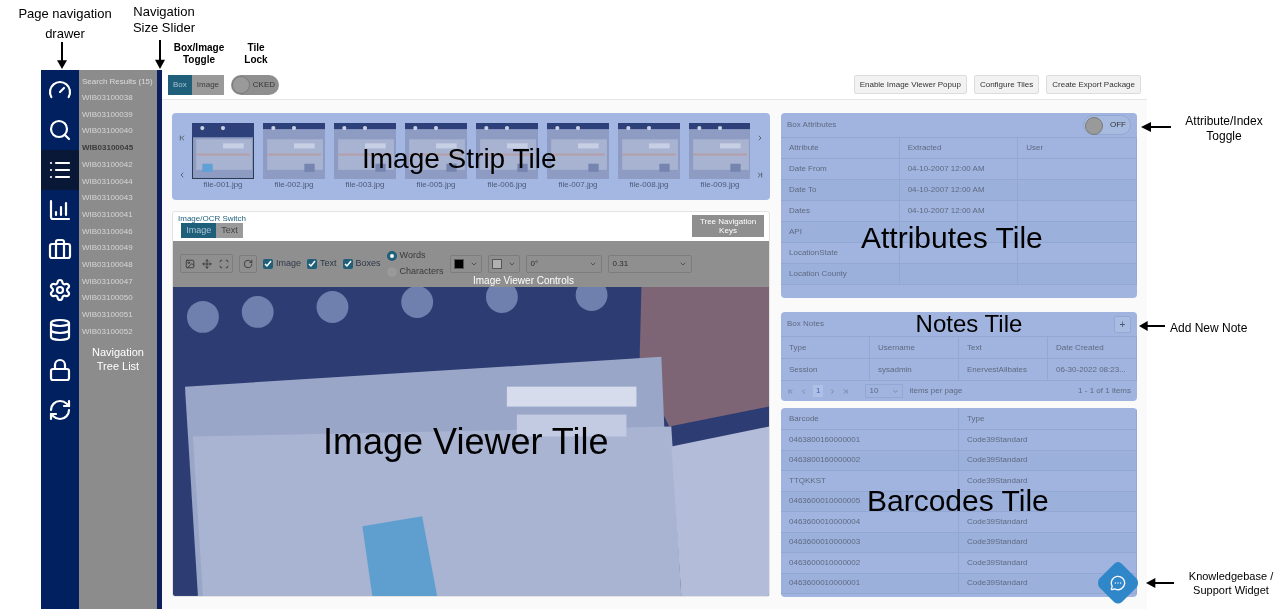  I want to click on tree-item: WIB03100052, so click(118, 332).